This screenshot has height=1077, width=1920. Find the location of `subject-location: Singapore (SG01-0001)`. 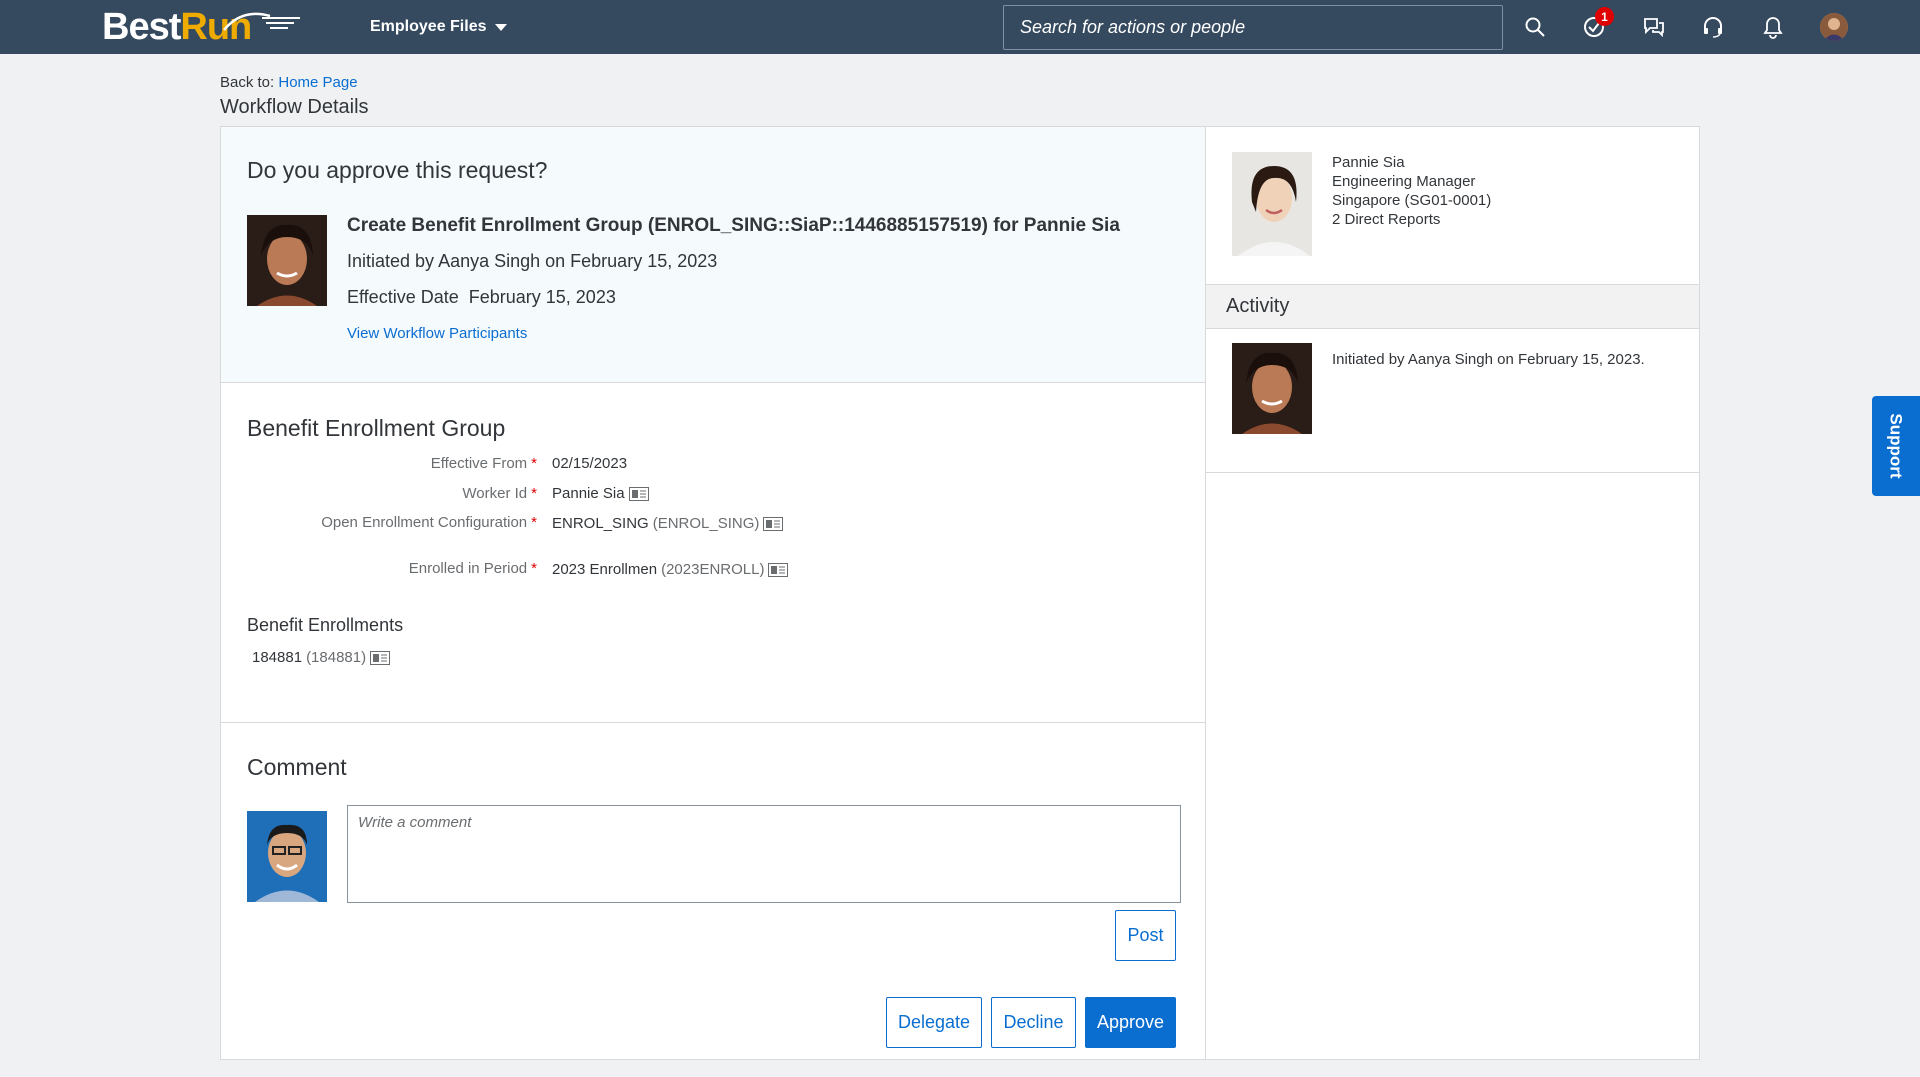

subject-location: Singapore (SG01-0001) is located at coordinates (1412, 200).